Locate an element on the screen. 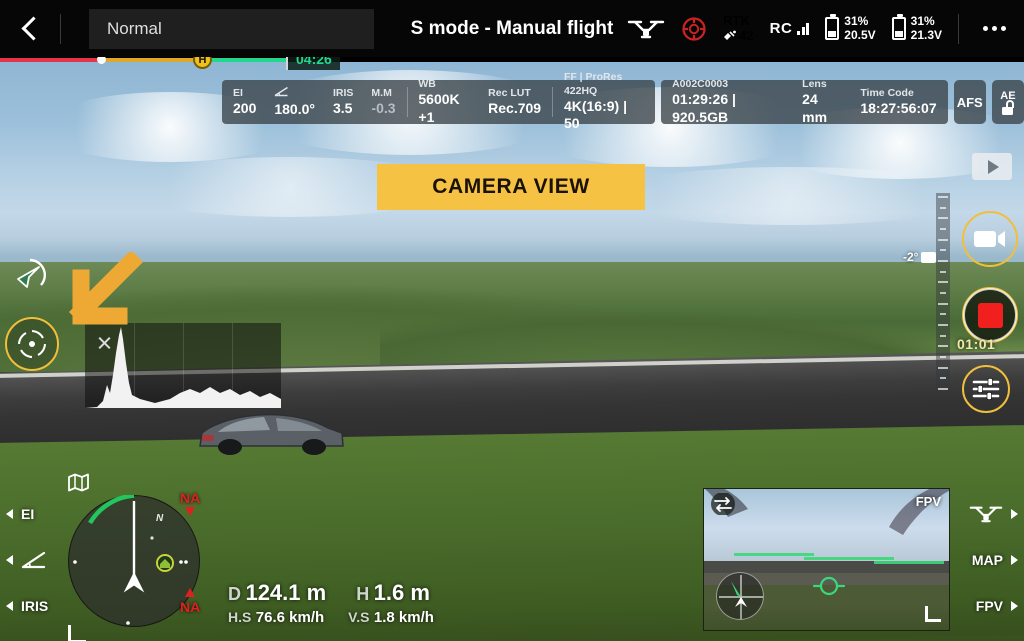  iris-cell: IRIS 3.5 is located at coordinates (343, 102).